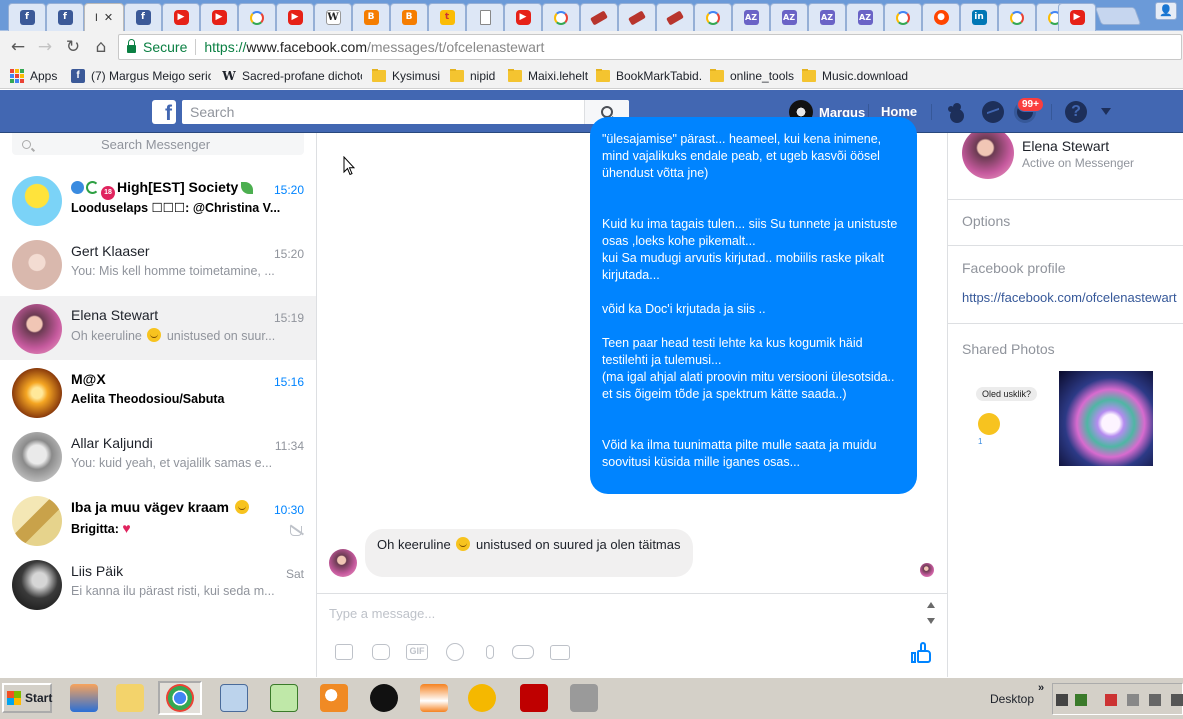  Describe the element at coordinates (234, 698) in the screenshot. I see `window-app-taskbar-icon` at that location.